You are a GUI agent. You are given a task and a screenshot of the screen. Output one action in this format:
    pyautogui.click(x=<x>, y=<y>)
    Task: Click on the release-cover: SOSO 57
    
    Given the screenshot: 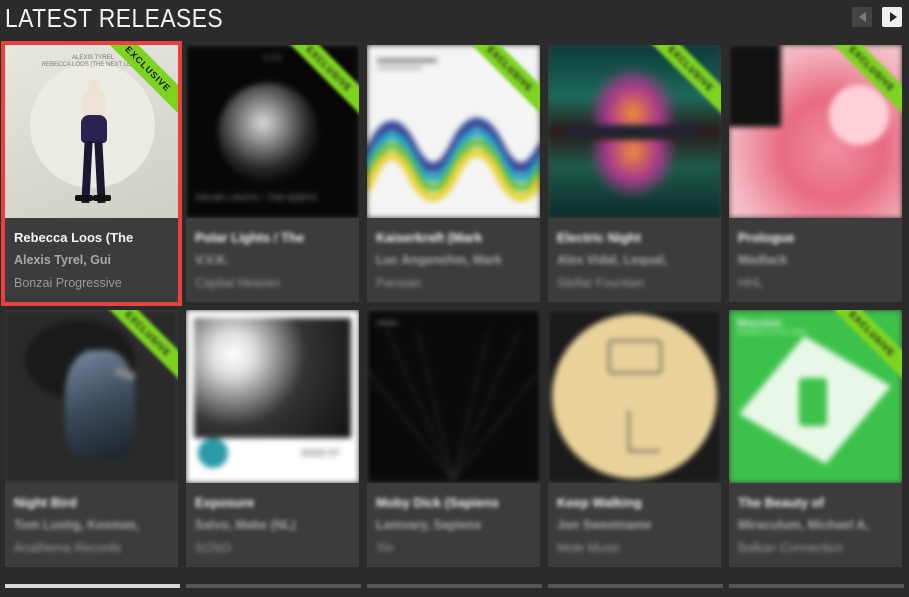 What is the action you would take?
    pyautogui.click(x=272, y=396)
    